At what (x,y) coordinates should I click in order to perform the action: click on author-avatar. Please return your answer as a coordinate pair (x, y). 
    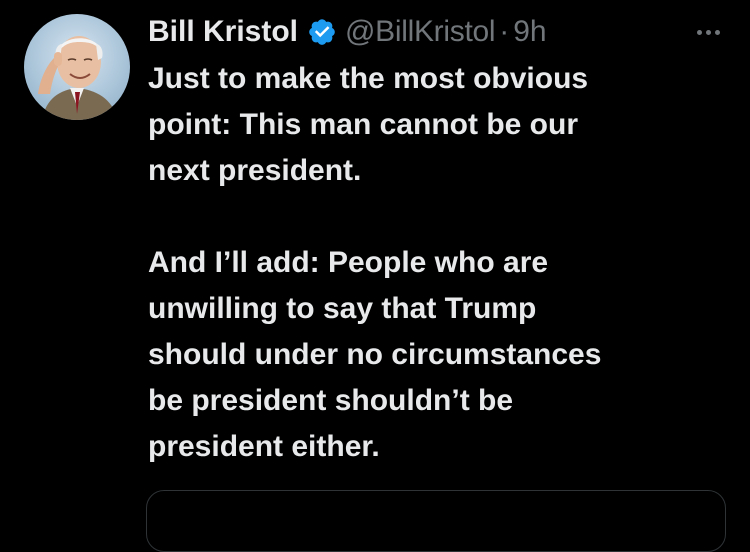
    Looking at the image, I should click on (77, 67).